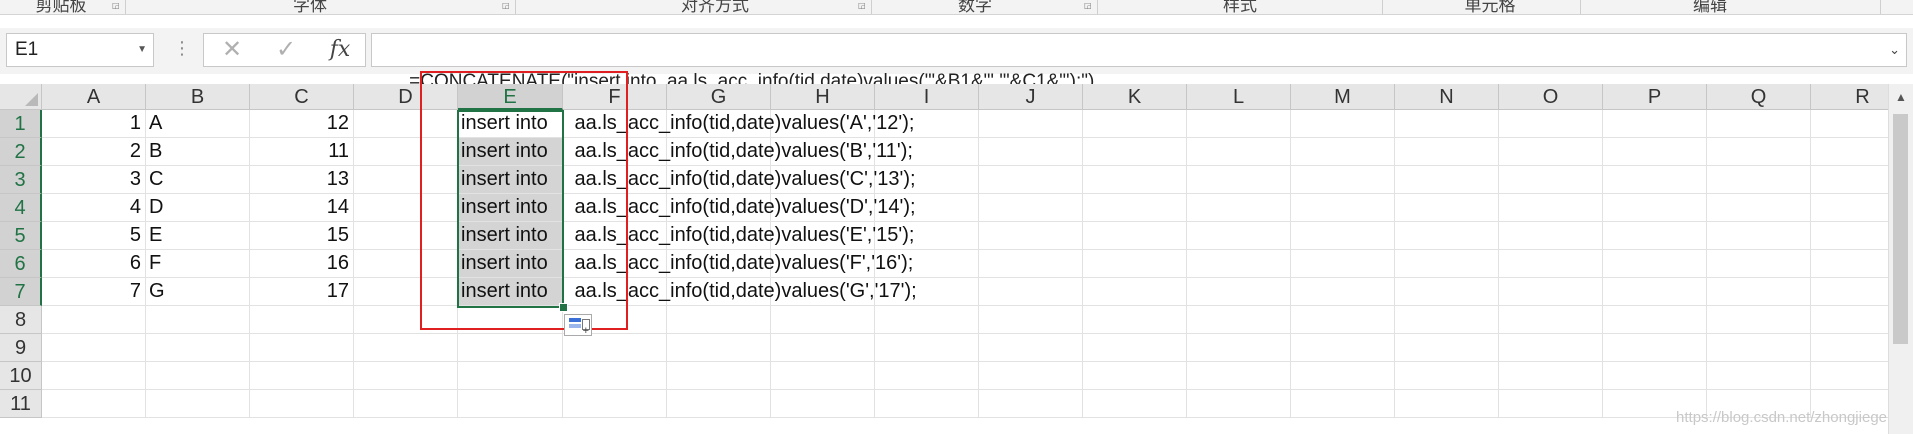  Describe the element at coordinates (406, 124) in the screenshot. I see `cell-d1` at that location.